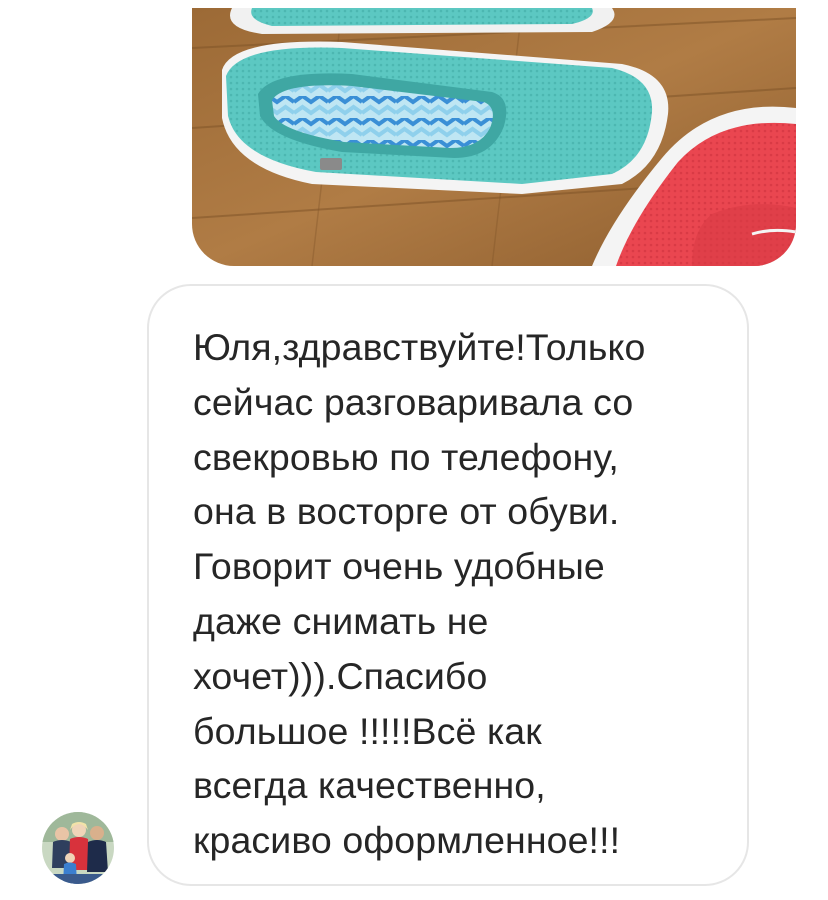  Describe the element at coordinates (341, 620) in the screenshot. I see `message-line: даже снимать не` at that location.